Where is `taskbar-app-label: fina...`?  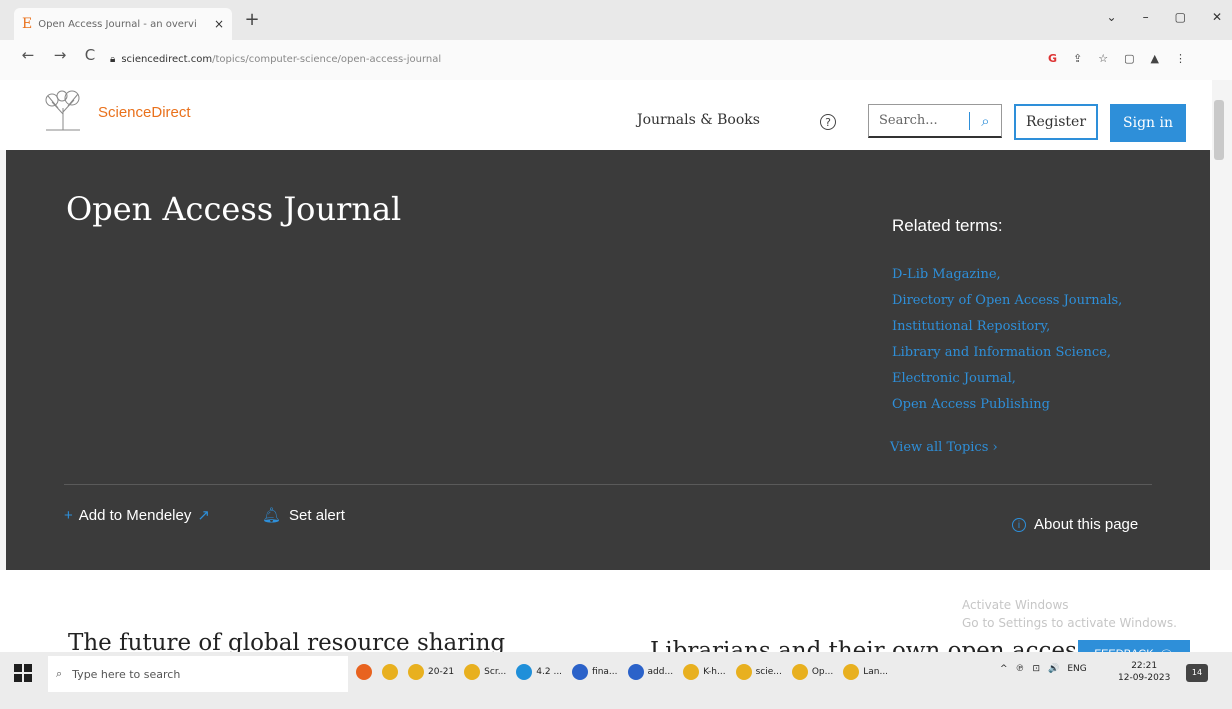 taskbar-app-label: fina... is located at coordinates (605, 672).